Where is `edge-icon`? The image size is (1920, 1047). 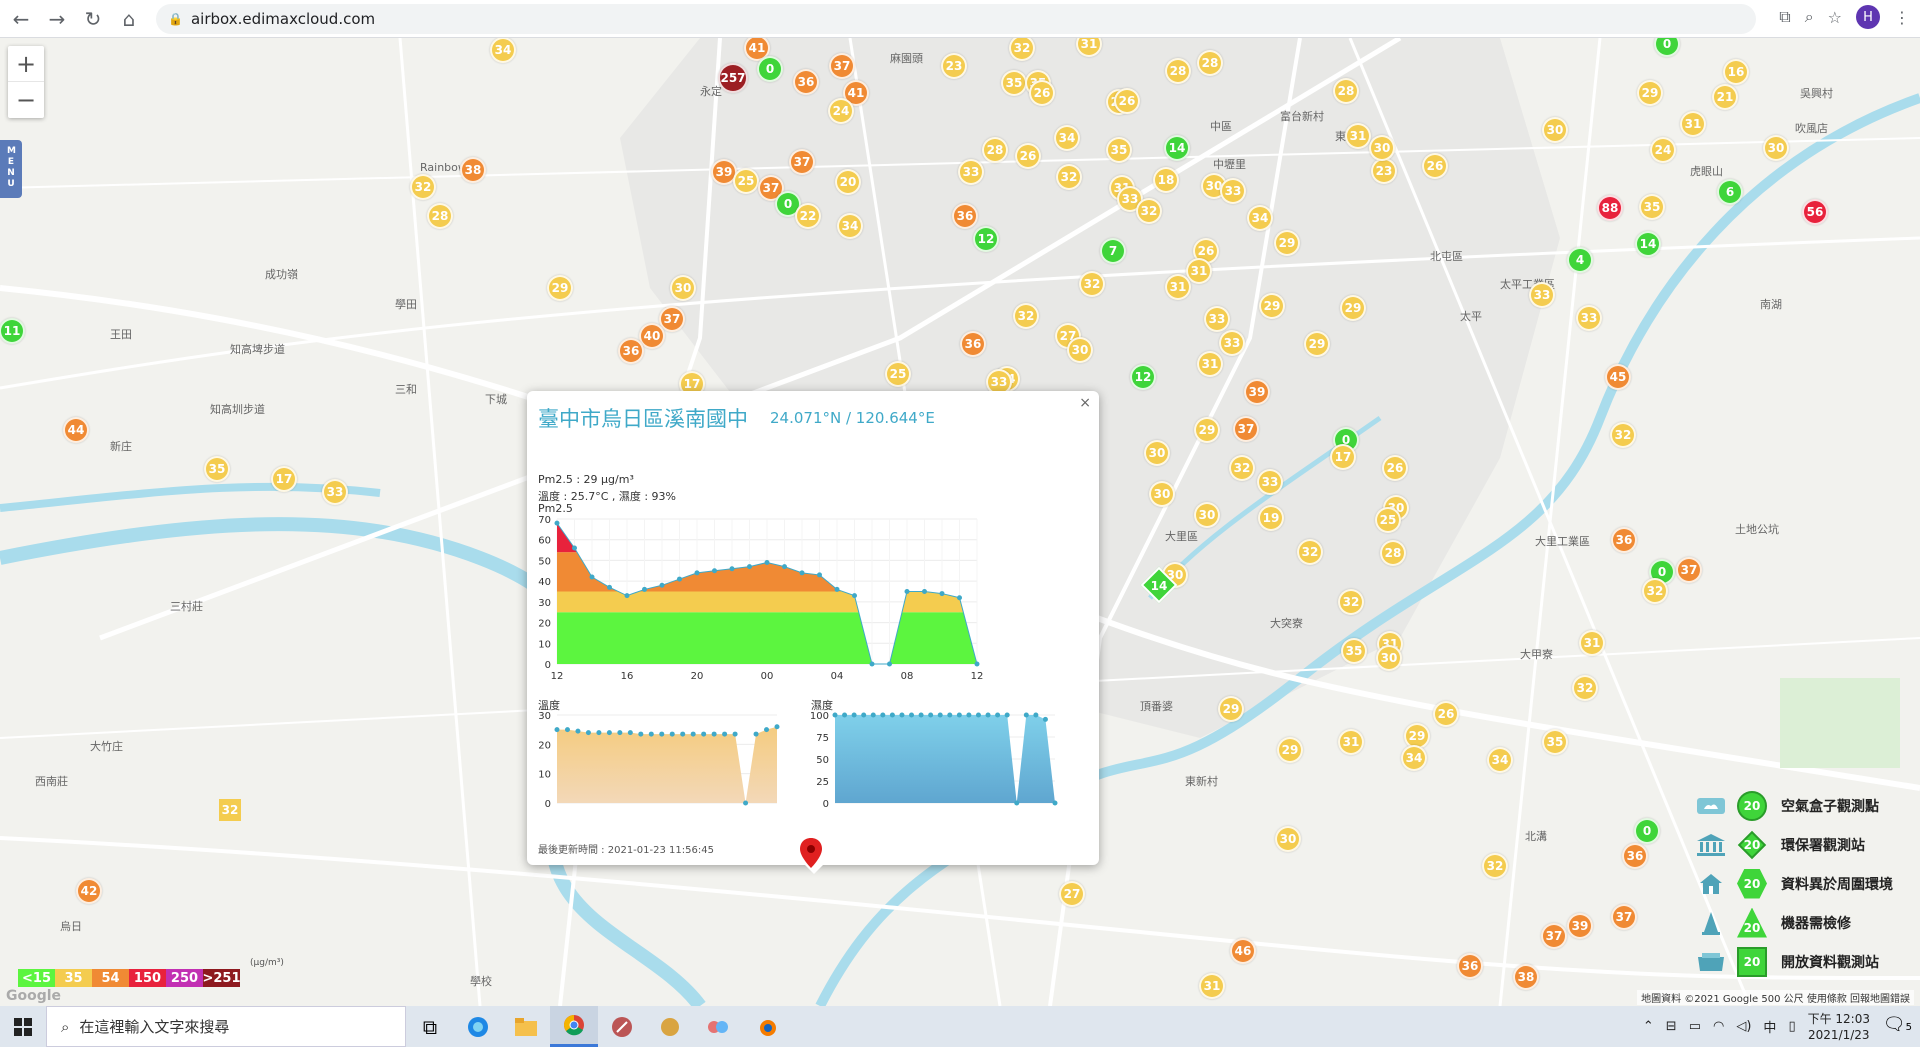
edge-icon is located at coordinates (478, 1026).